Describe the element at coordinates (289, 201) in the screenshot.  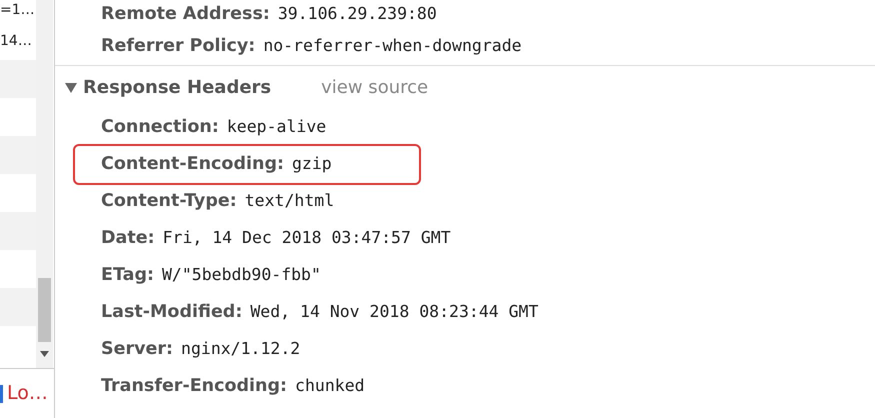
I see `header-value: text/html` at that location.